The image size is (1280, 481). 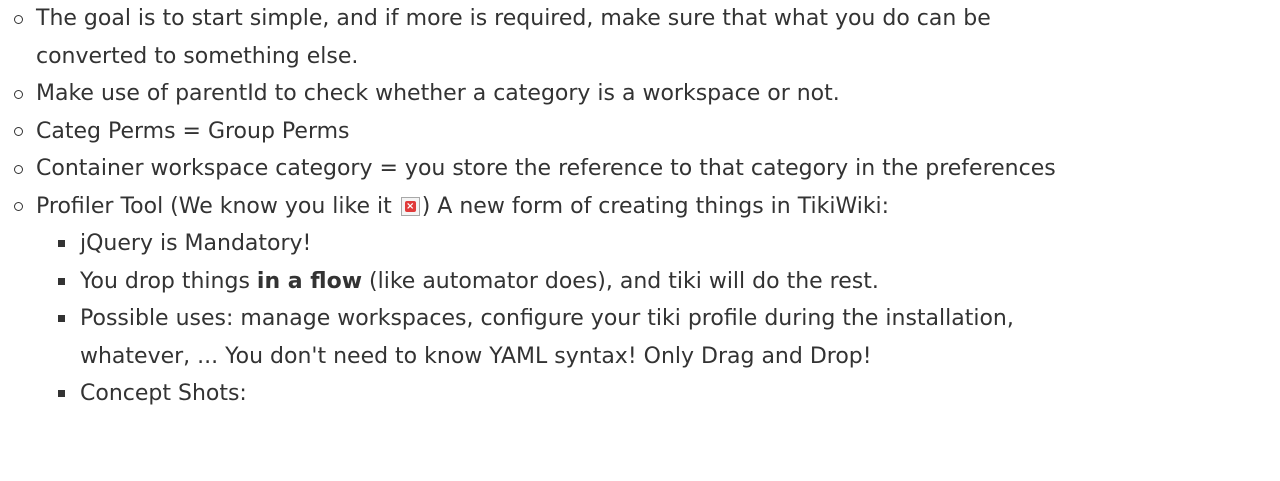 What do you see at coordinates (196, 243) in the screenshot?
I see `sub-list-item-text: jQuery is Mandatory!` at bounding box center [196, 243].